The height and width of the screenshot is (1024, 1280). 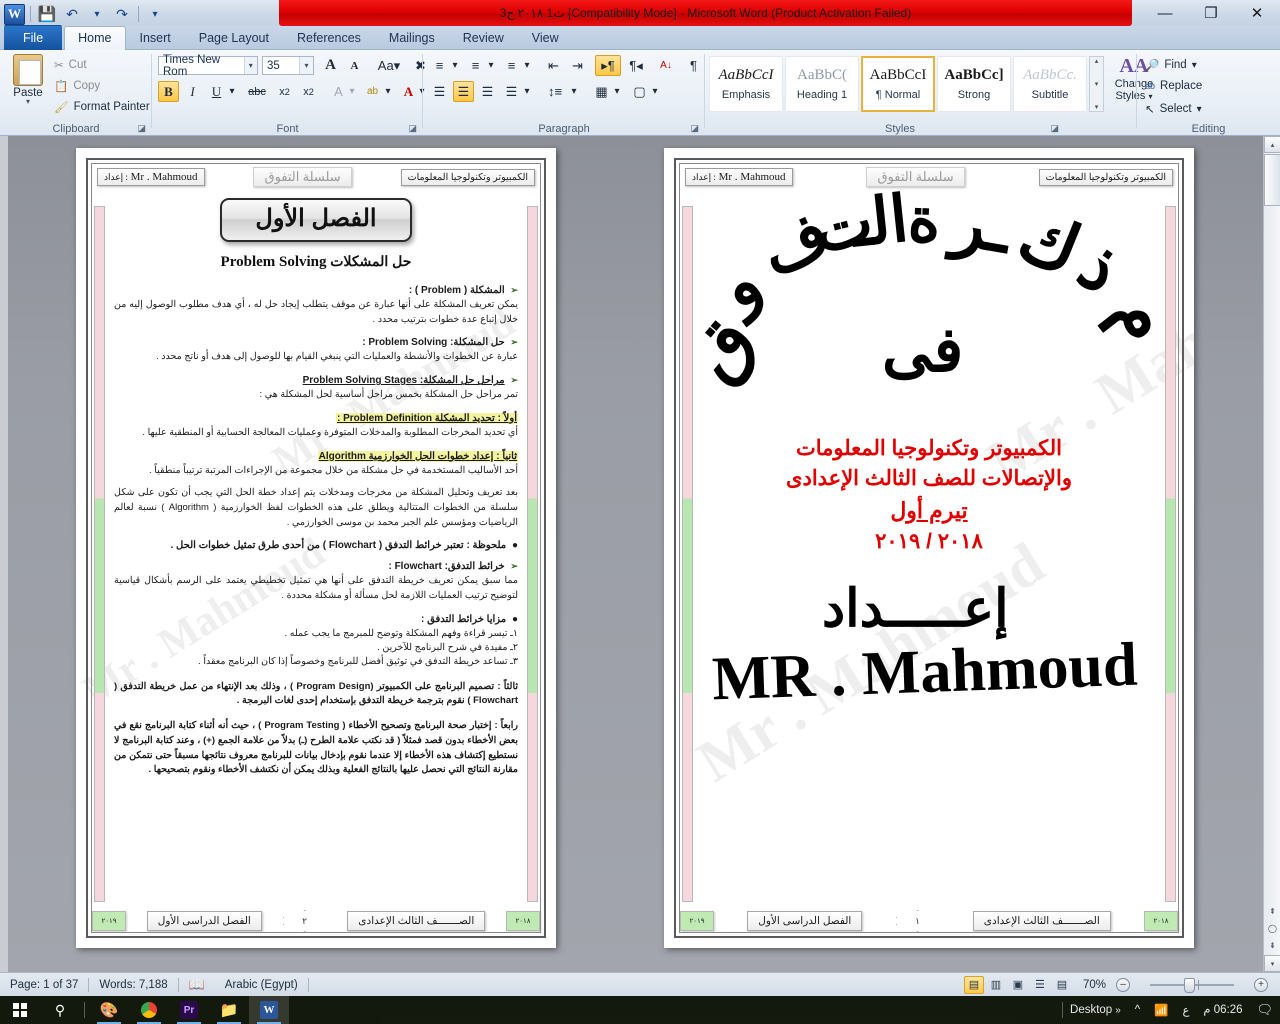 I want to click on paste-dropdown-icon: ▾, so click(x=28, y=102).